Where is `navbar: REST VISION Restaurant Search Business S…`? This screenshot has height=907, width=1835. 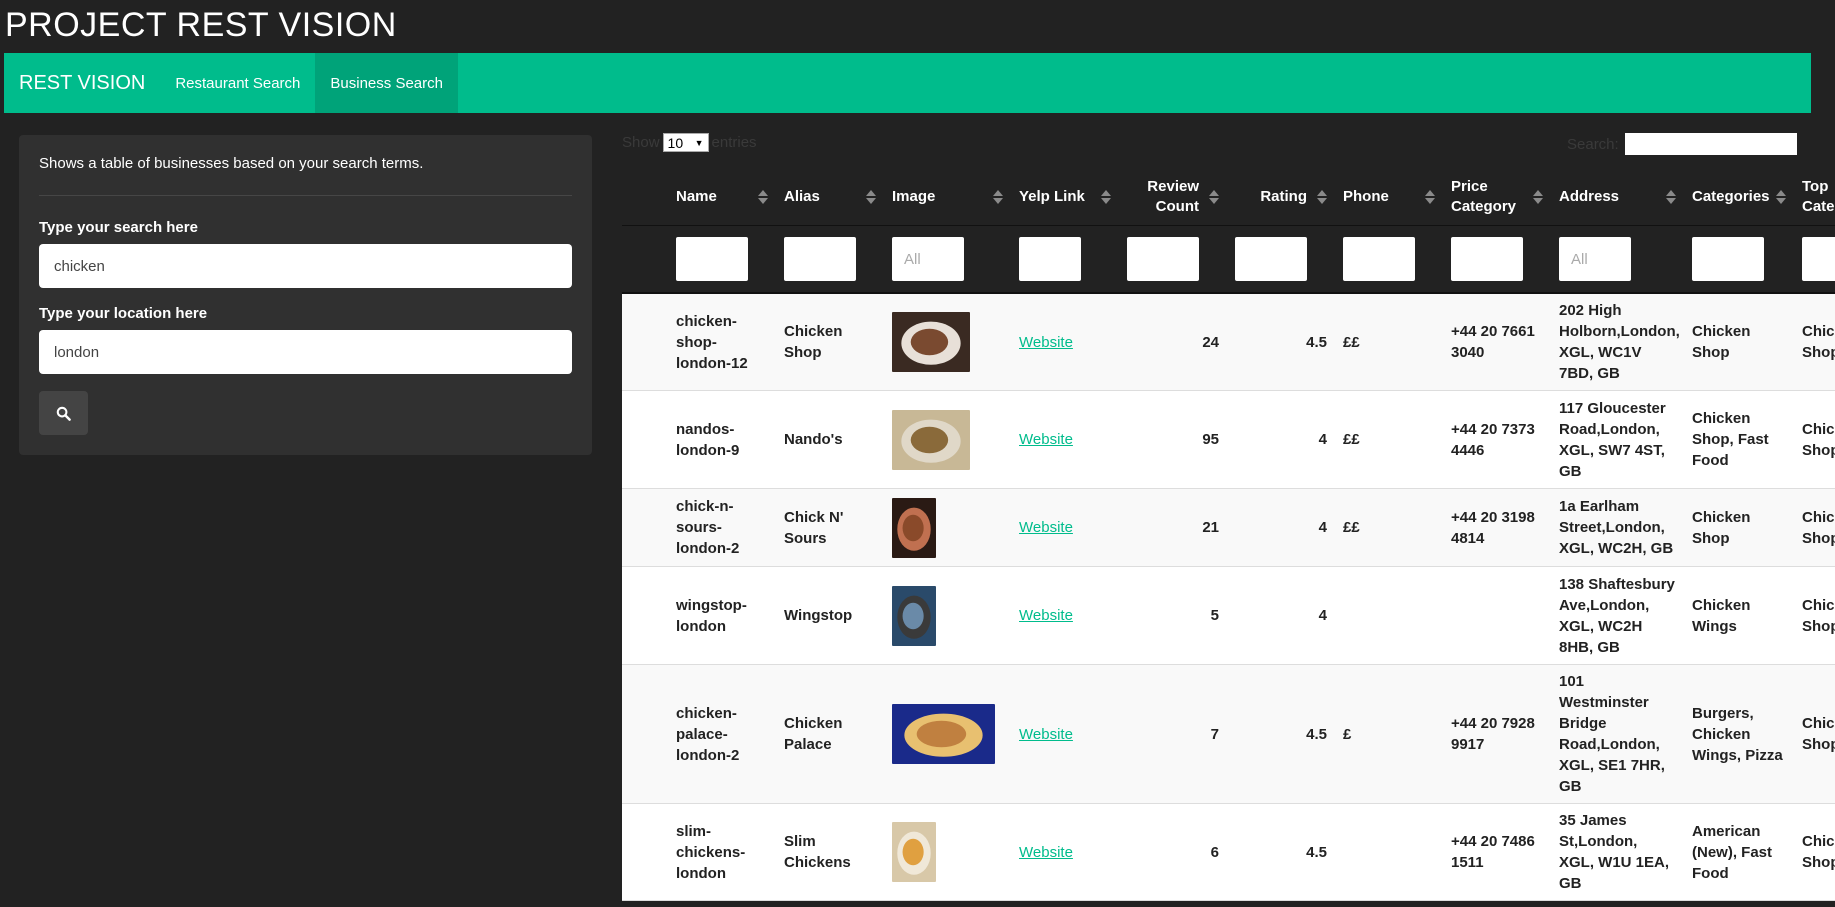
navbar: REST VISION Restaurant Search Business S… is located at coordinates (907, 83).